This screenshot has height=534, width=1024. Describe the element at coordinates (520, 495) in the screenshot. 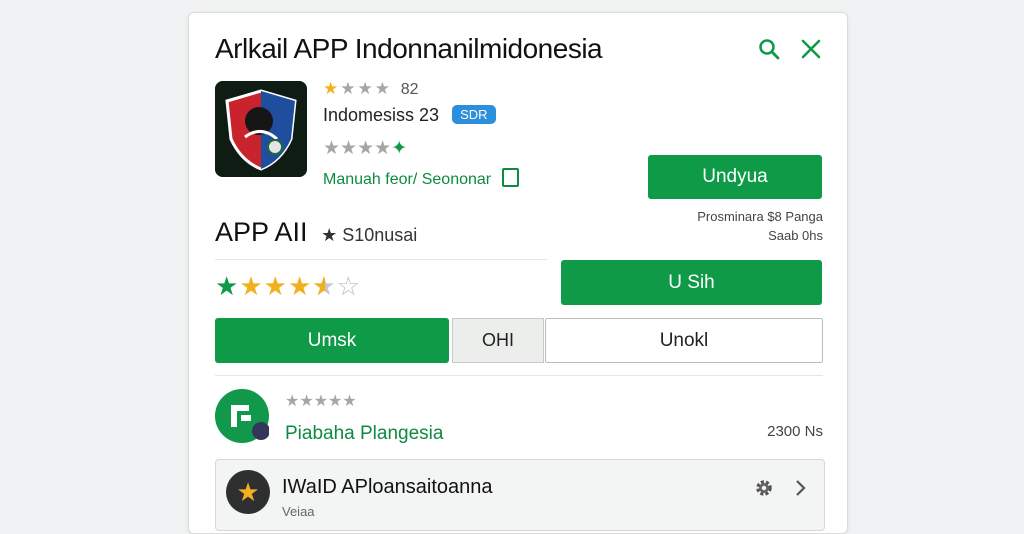

I see `bottom-list-item: ★ IWaID APloansaitoanna Veiaa` at that location.